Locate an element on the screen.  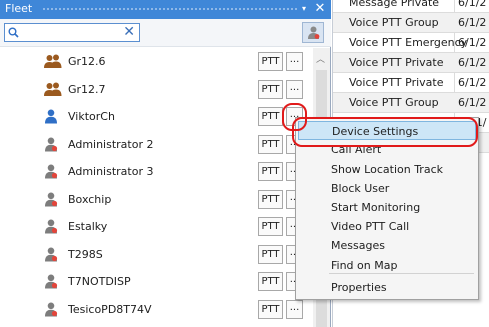
search-box: ✕ is located at coordinates (72, 32).